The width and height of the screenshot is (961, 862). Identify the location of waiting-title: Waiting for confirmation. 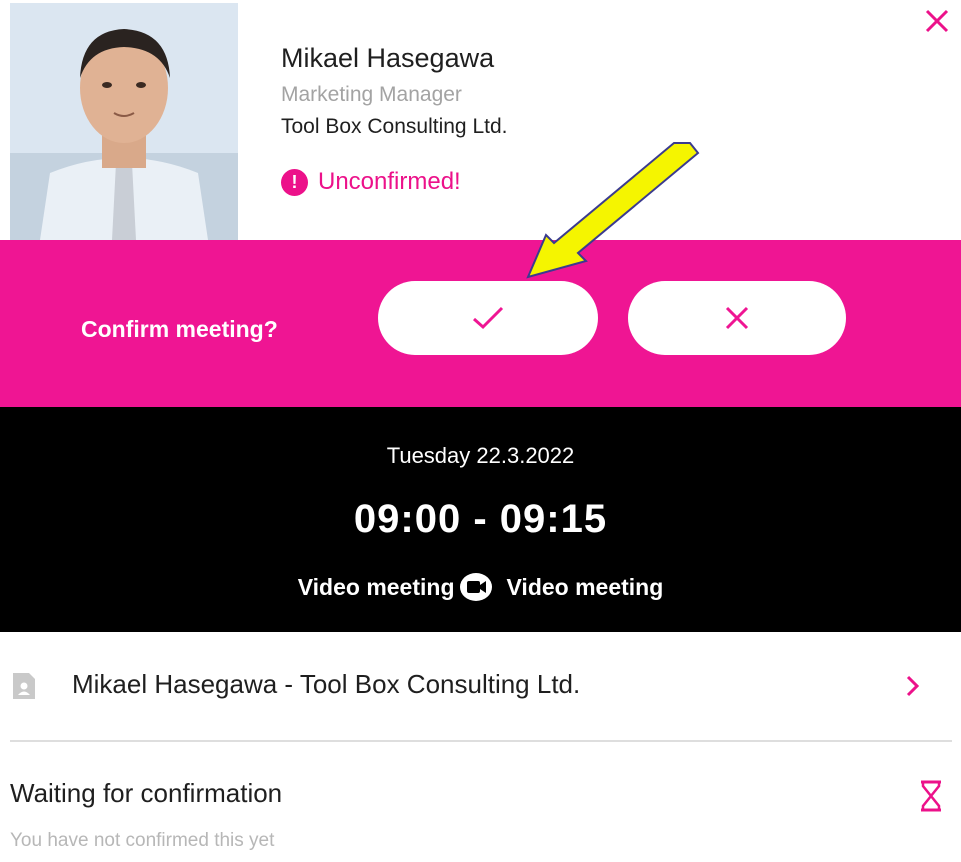
(146, 793).